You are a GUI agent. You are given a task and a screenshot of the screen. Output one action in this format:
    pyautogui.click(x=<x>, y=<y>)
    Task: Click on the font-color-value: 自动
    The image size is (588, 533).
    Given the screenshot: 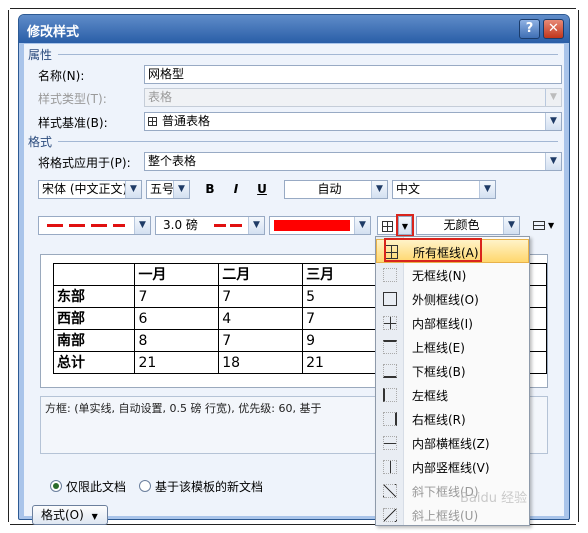 What is the action you would take?
    pyautogui.click(x=329, y=189)
    